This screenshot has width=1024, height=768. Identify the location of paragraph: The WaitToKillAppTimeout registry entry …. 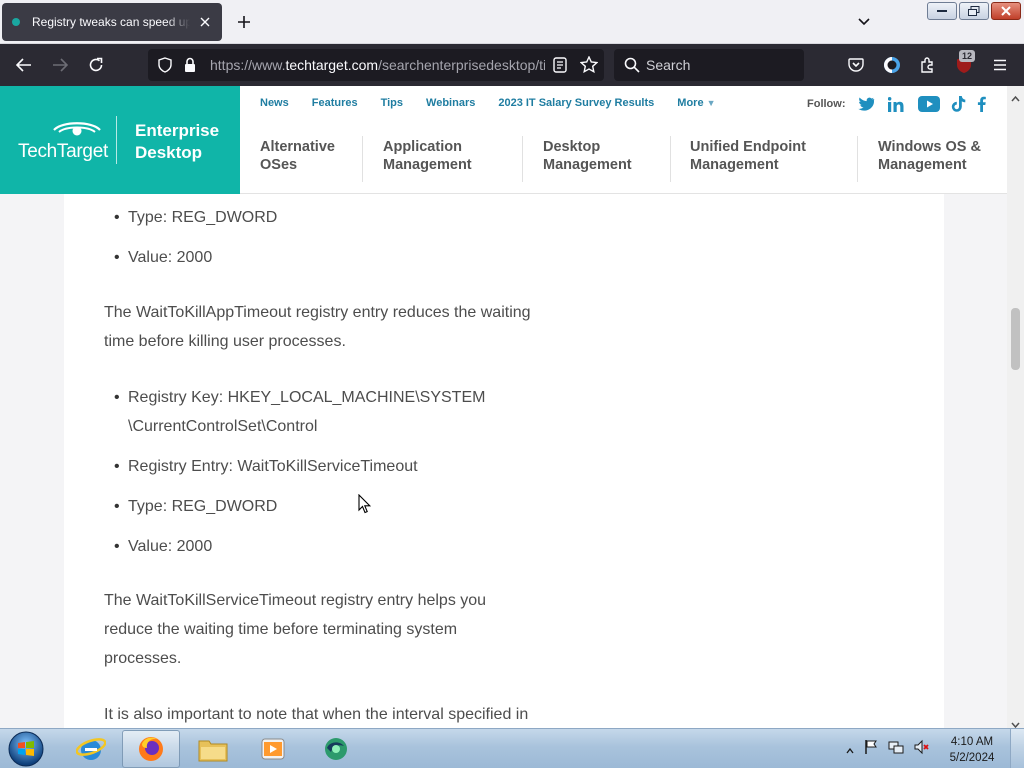
(339, 327).